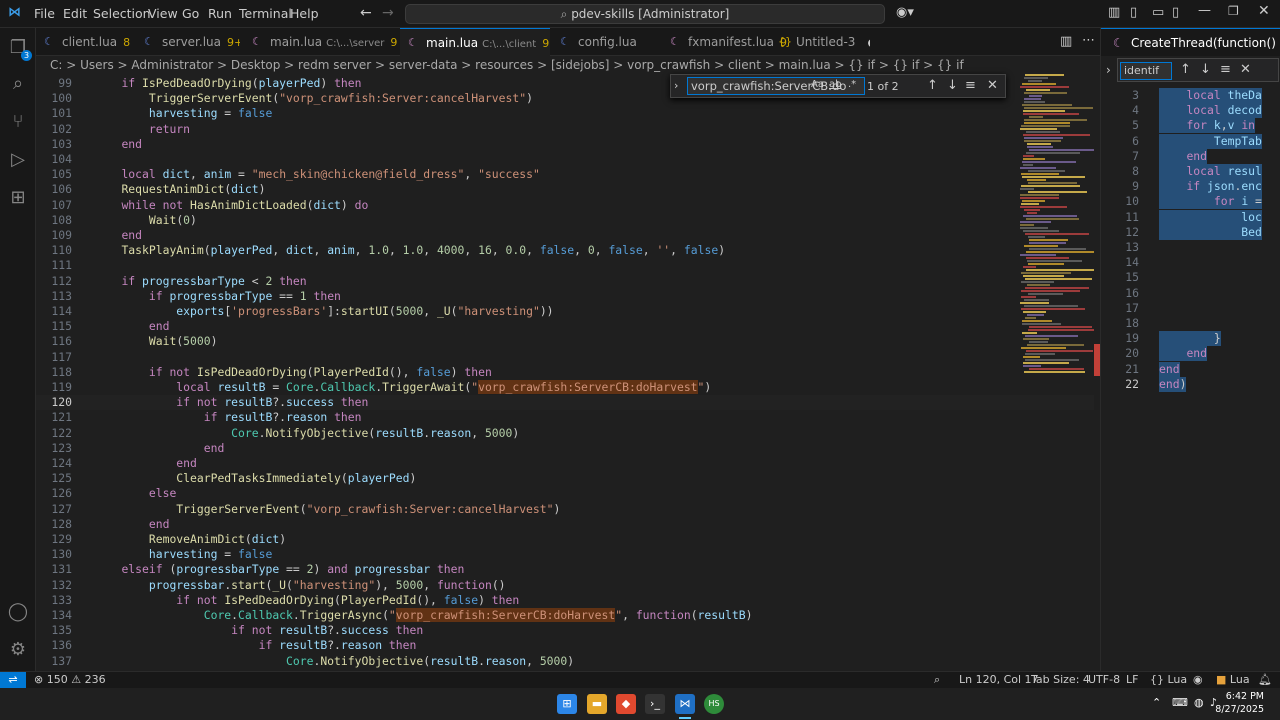 The width and height of the screenshot is (1280, 720). I want to click on code-line: 104, so click(568, 159).